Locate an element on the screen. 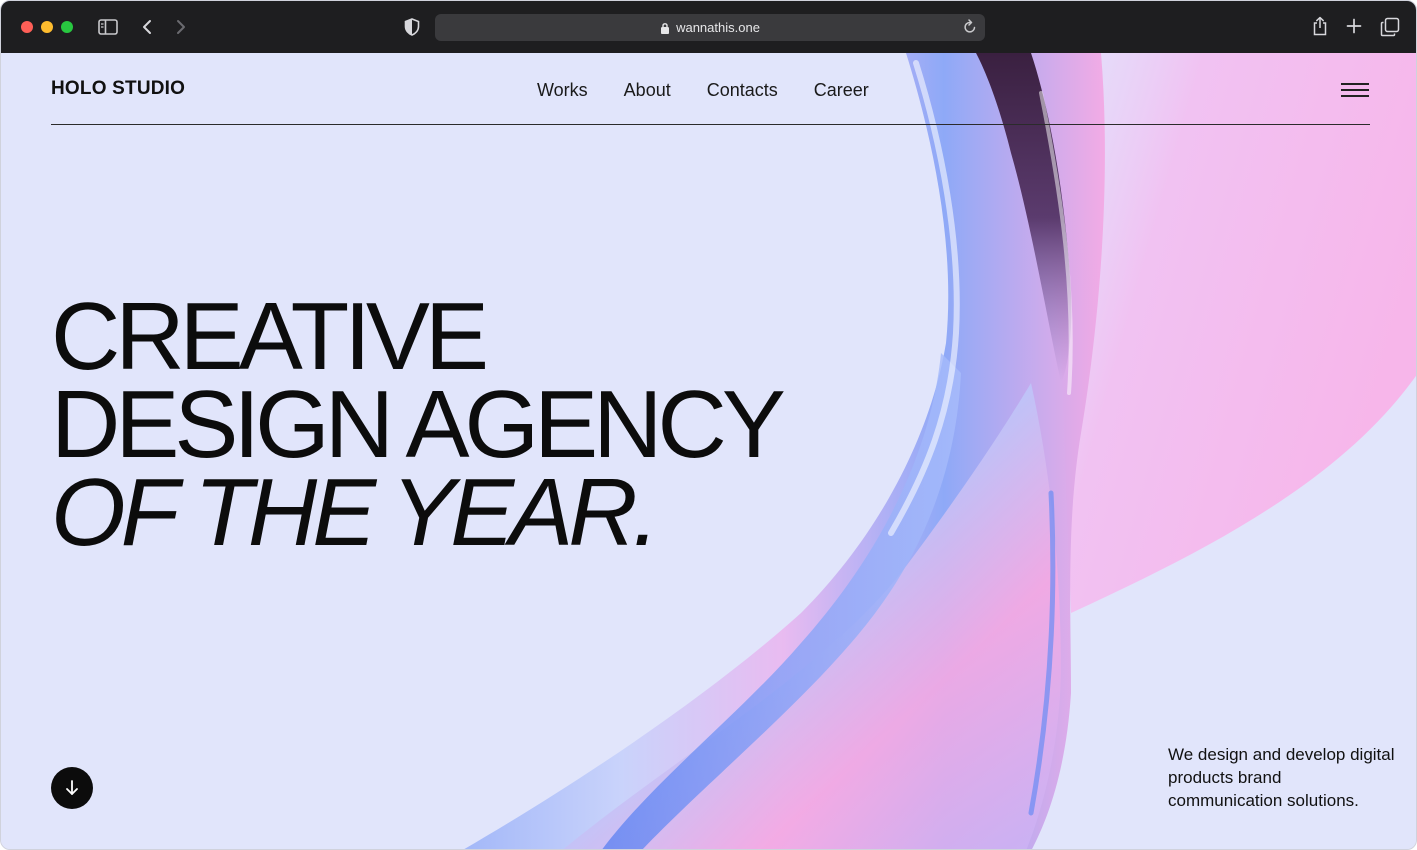  url-text: wannathis.one is located at coordinates (718, 27).